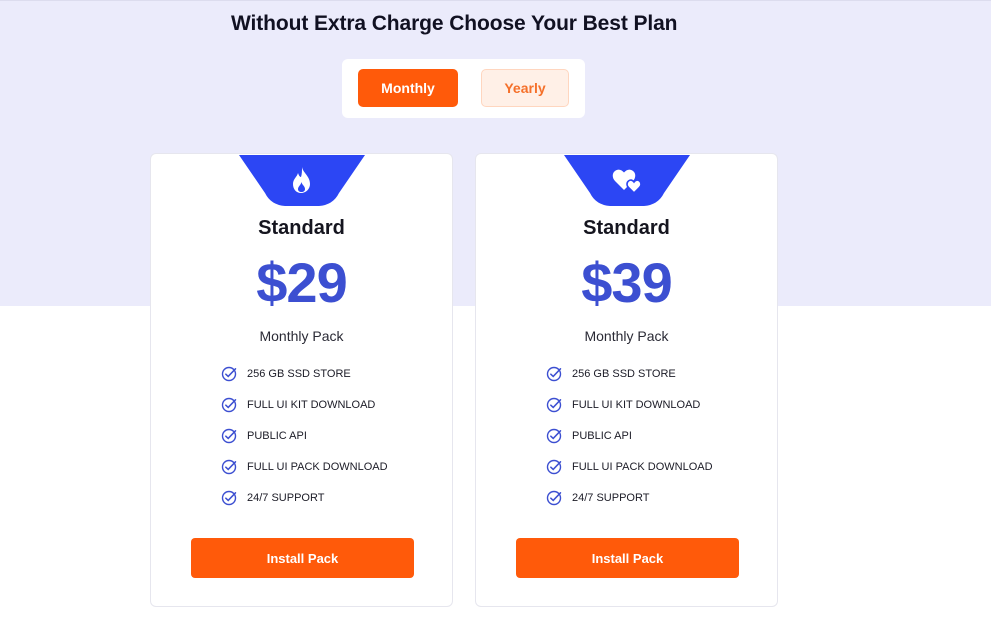  Describe the element at coordinates (525, 88) in the screenshot. I see `yearly-toggle-button: Yearly` at that location.